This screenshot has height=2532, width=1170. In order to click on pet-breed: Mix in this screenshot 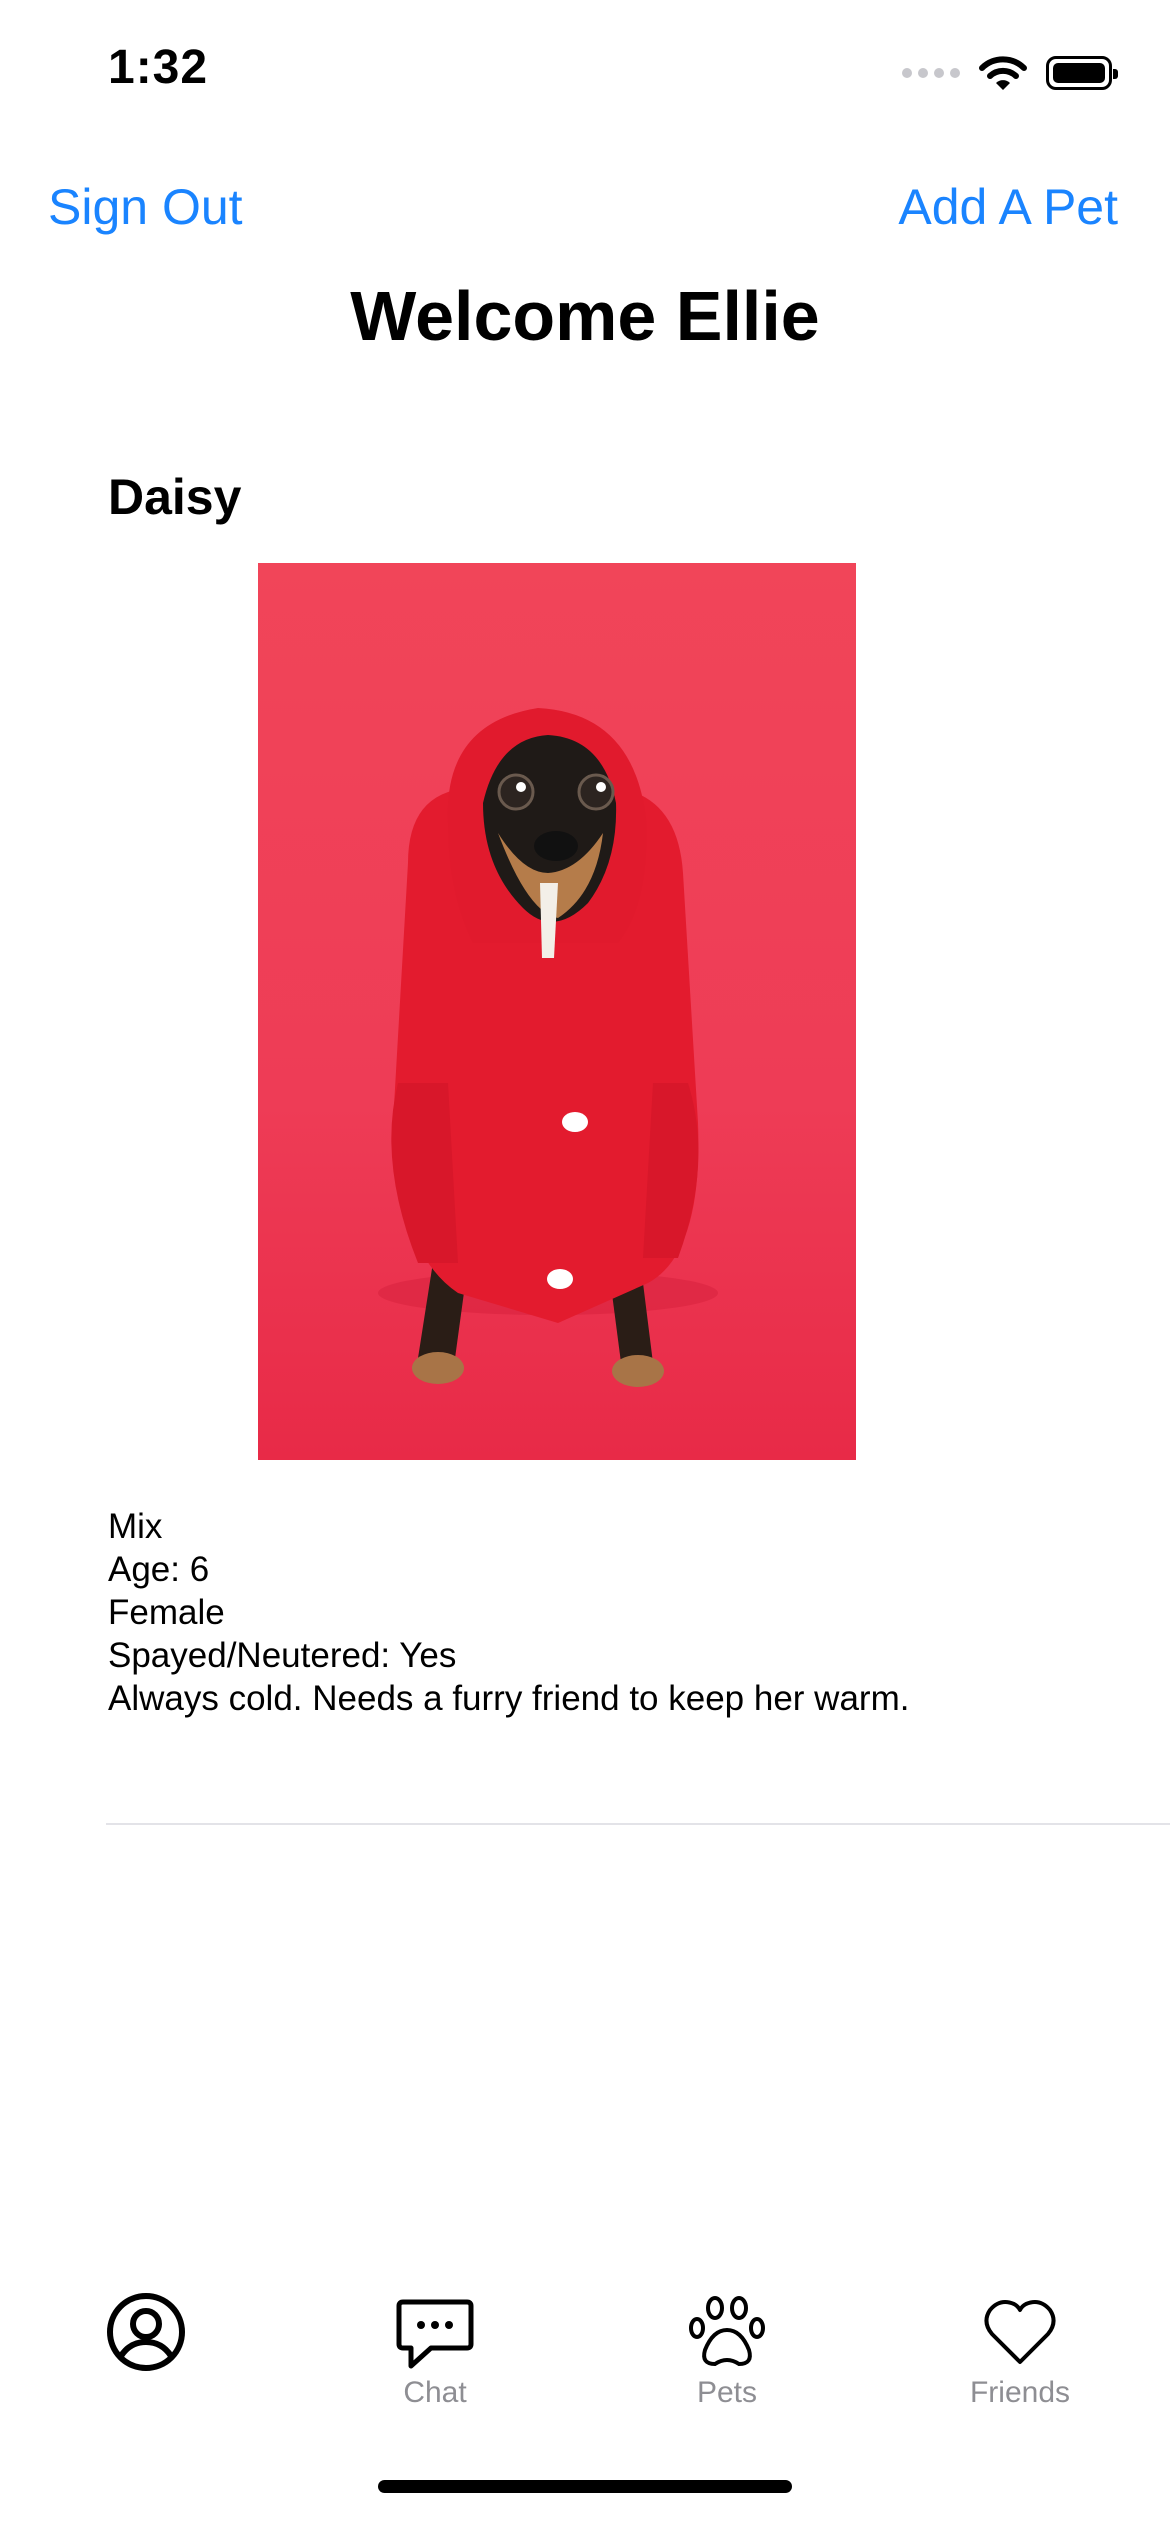, I will do `click(135, 1526)`.